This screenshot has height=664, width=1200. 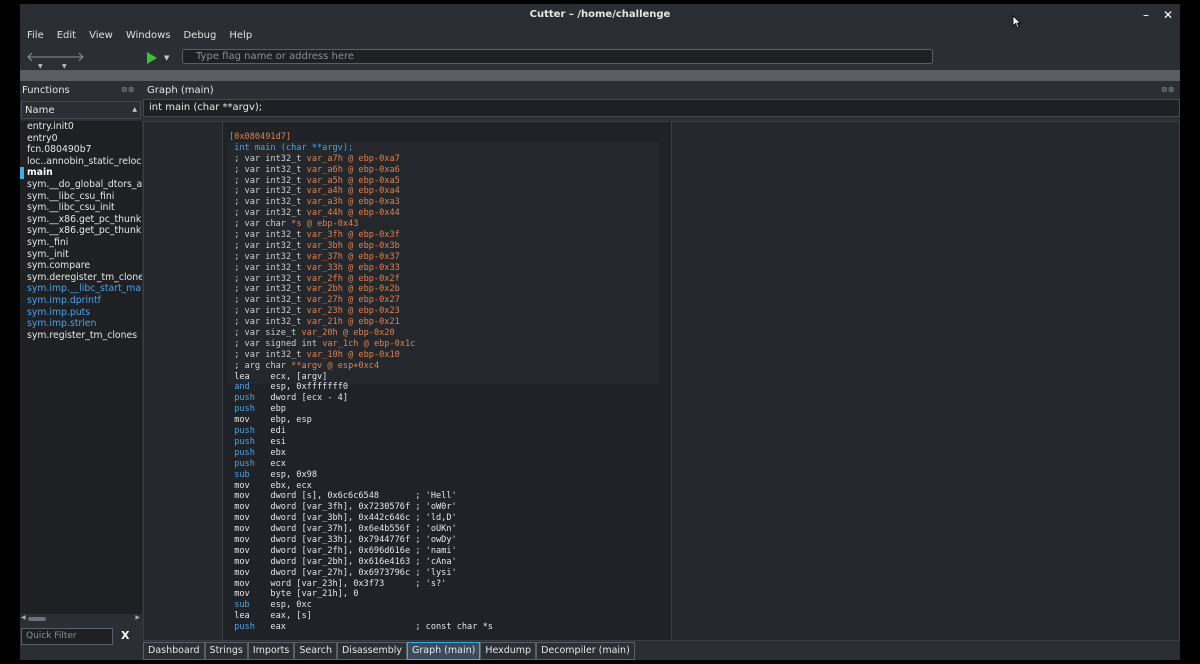 What do you see at coordinates (361, 431) in the screenshot?
I see `instruction-line: push edi` at bounding box center [361, 431].